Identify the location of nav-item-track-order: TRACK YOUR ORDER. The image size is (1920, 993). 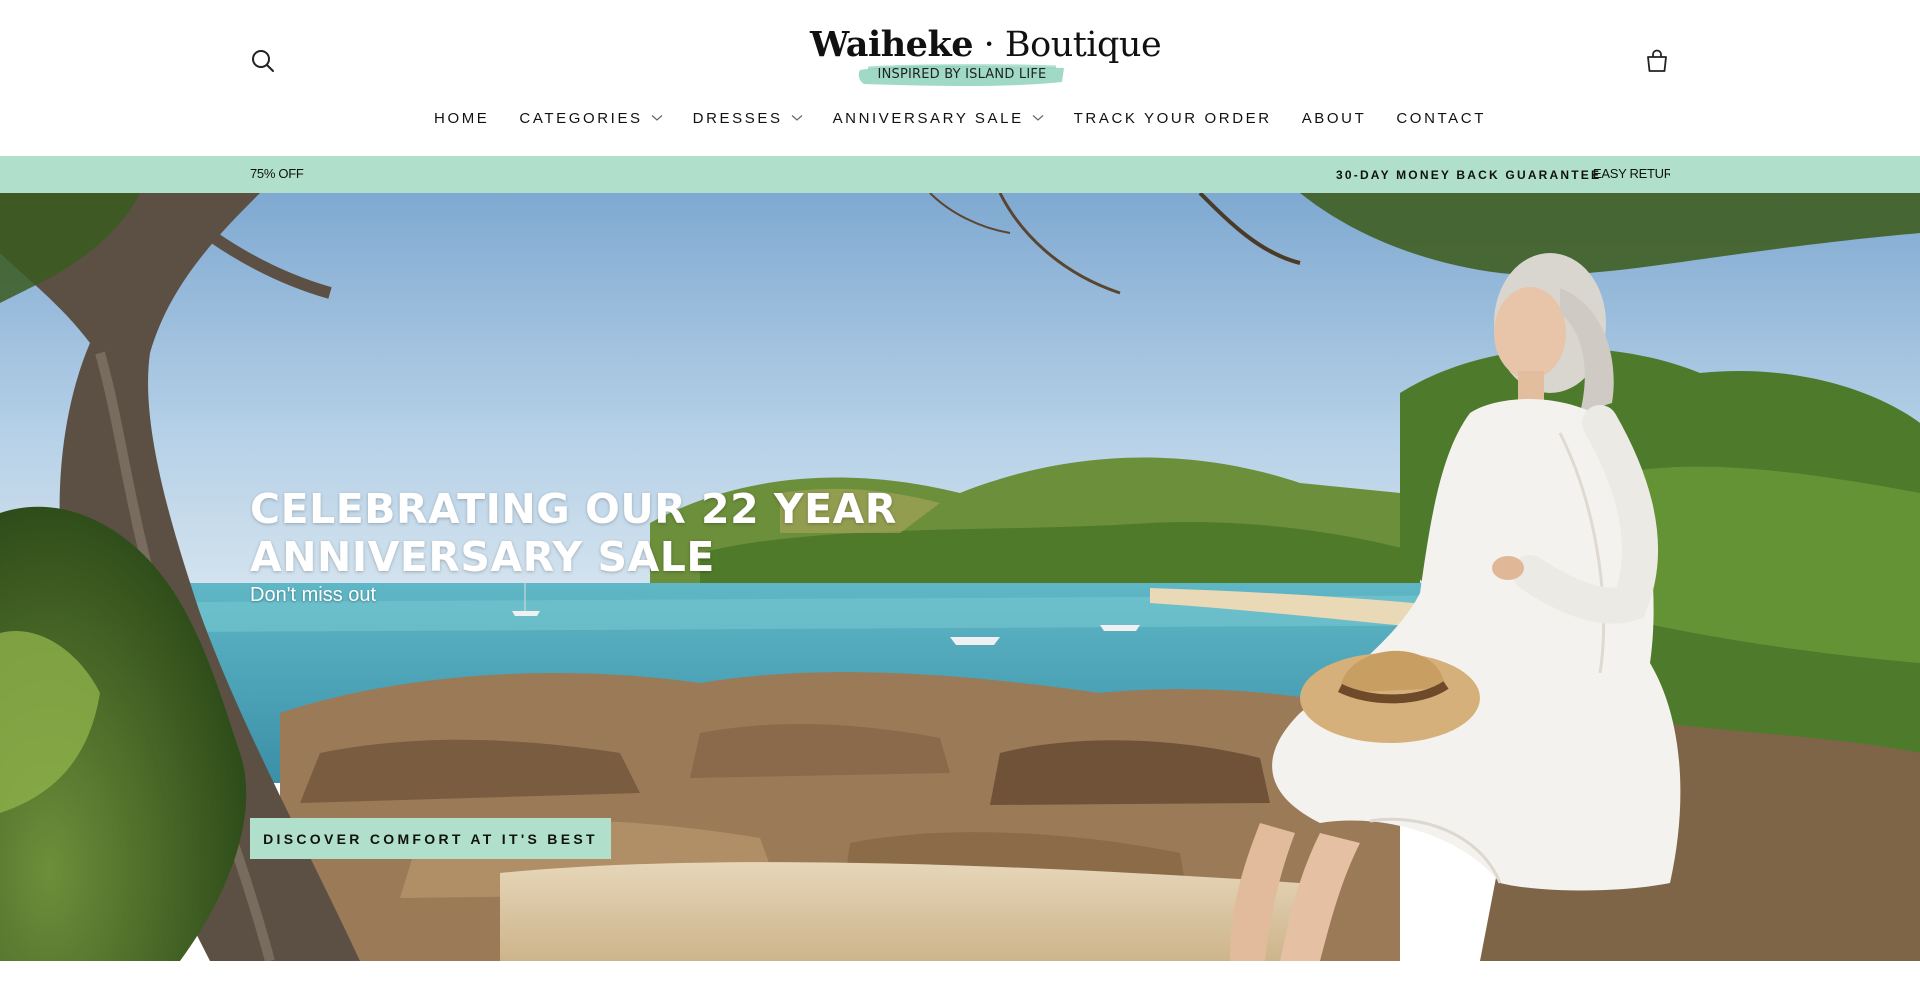
(1173, 118).